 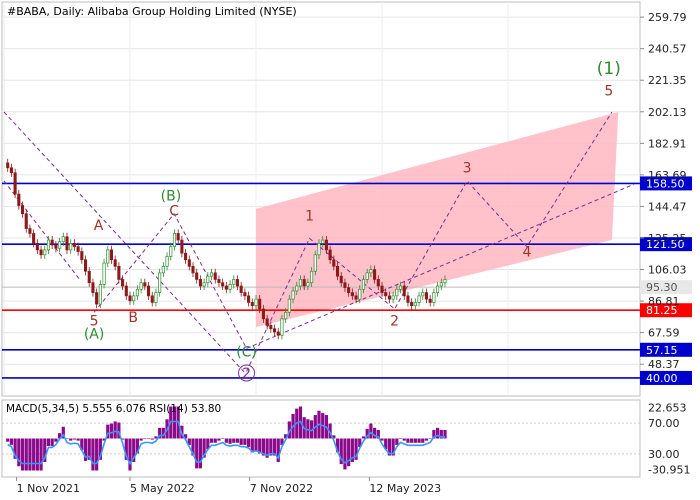 I want to click on wave-label: (B), so click(x=171, y=197).